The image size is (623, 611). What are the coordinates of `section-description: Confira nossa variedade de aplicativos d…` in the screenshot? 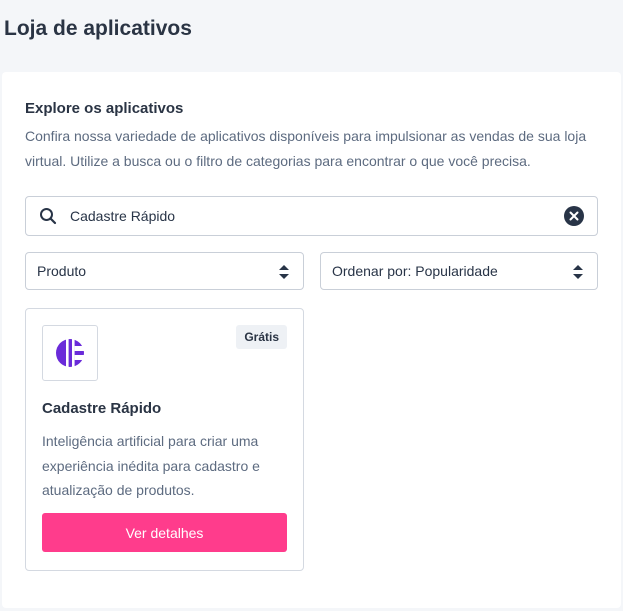 It's located at (306, 148).